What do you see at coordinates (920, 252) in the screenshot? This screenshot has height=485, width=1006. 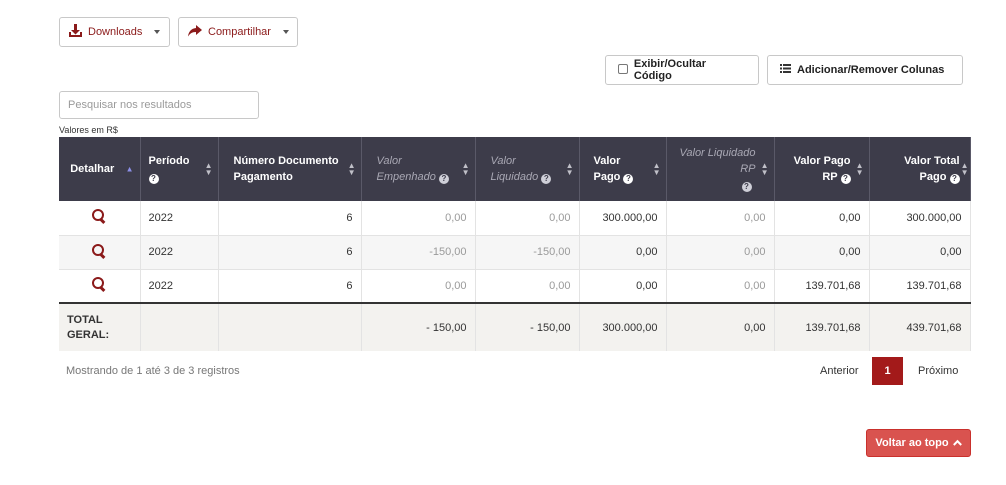 I see `cell-total-pago: 0,00` at bounding box center [920, 252].